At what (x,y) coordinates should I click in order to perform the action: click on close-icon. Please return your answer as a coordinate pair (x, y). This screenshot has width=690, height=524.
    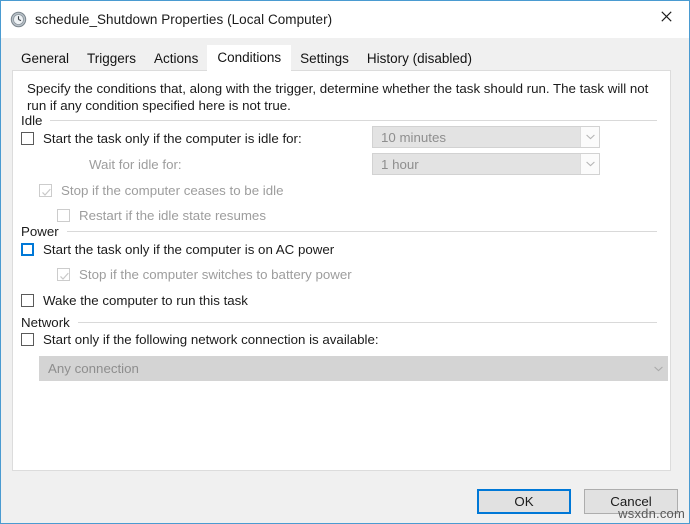
    Looking at the image, I should click on (666, 16).